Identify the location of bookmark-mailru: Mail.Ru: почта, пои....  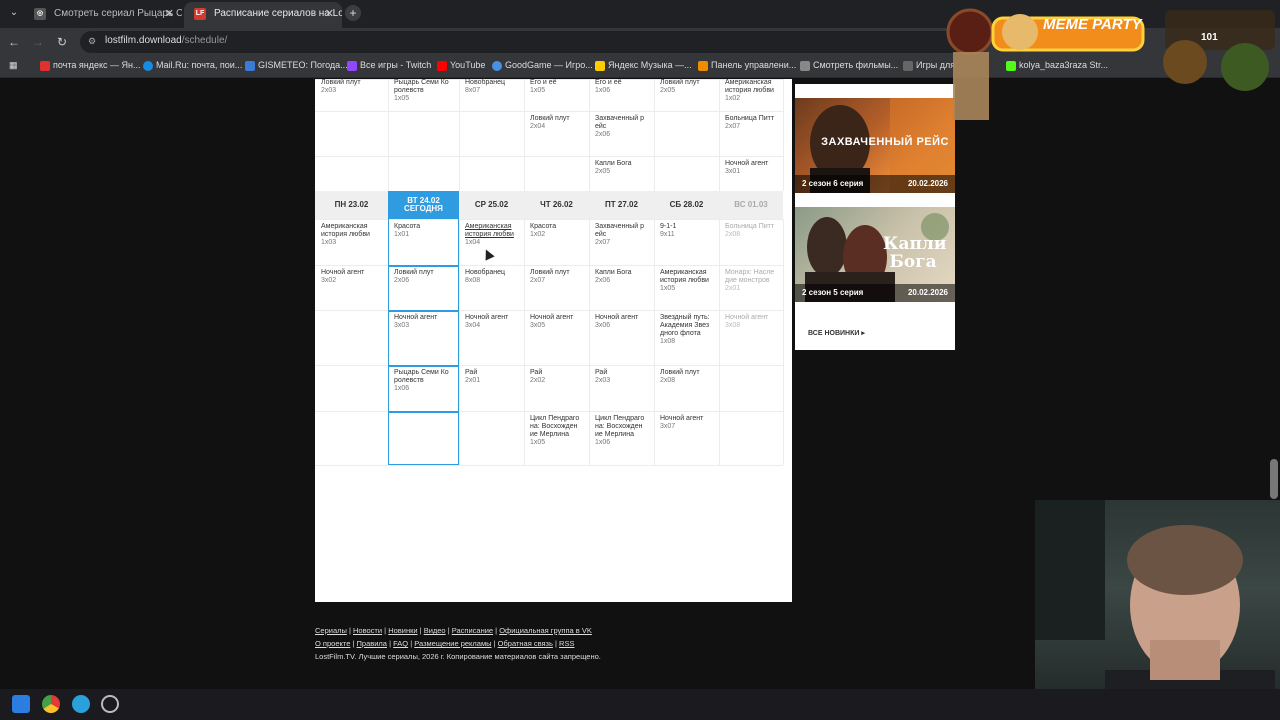
(192, 65).